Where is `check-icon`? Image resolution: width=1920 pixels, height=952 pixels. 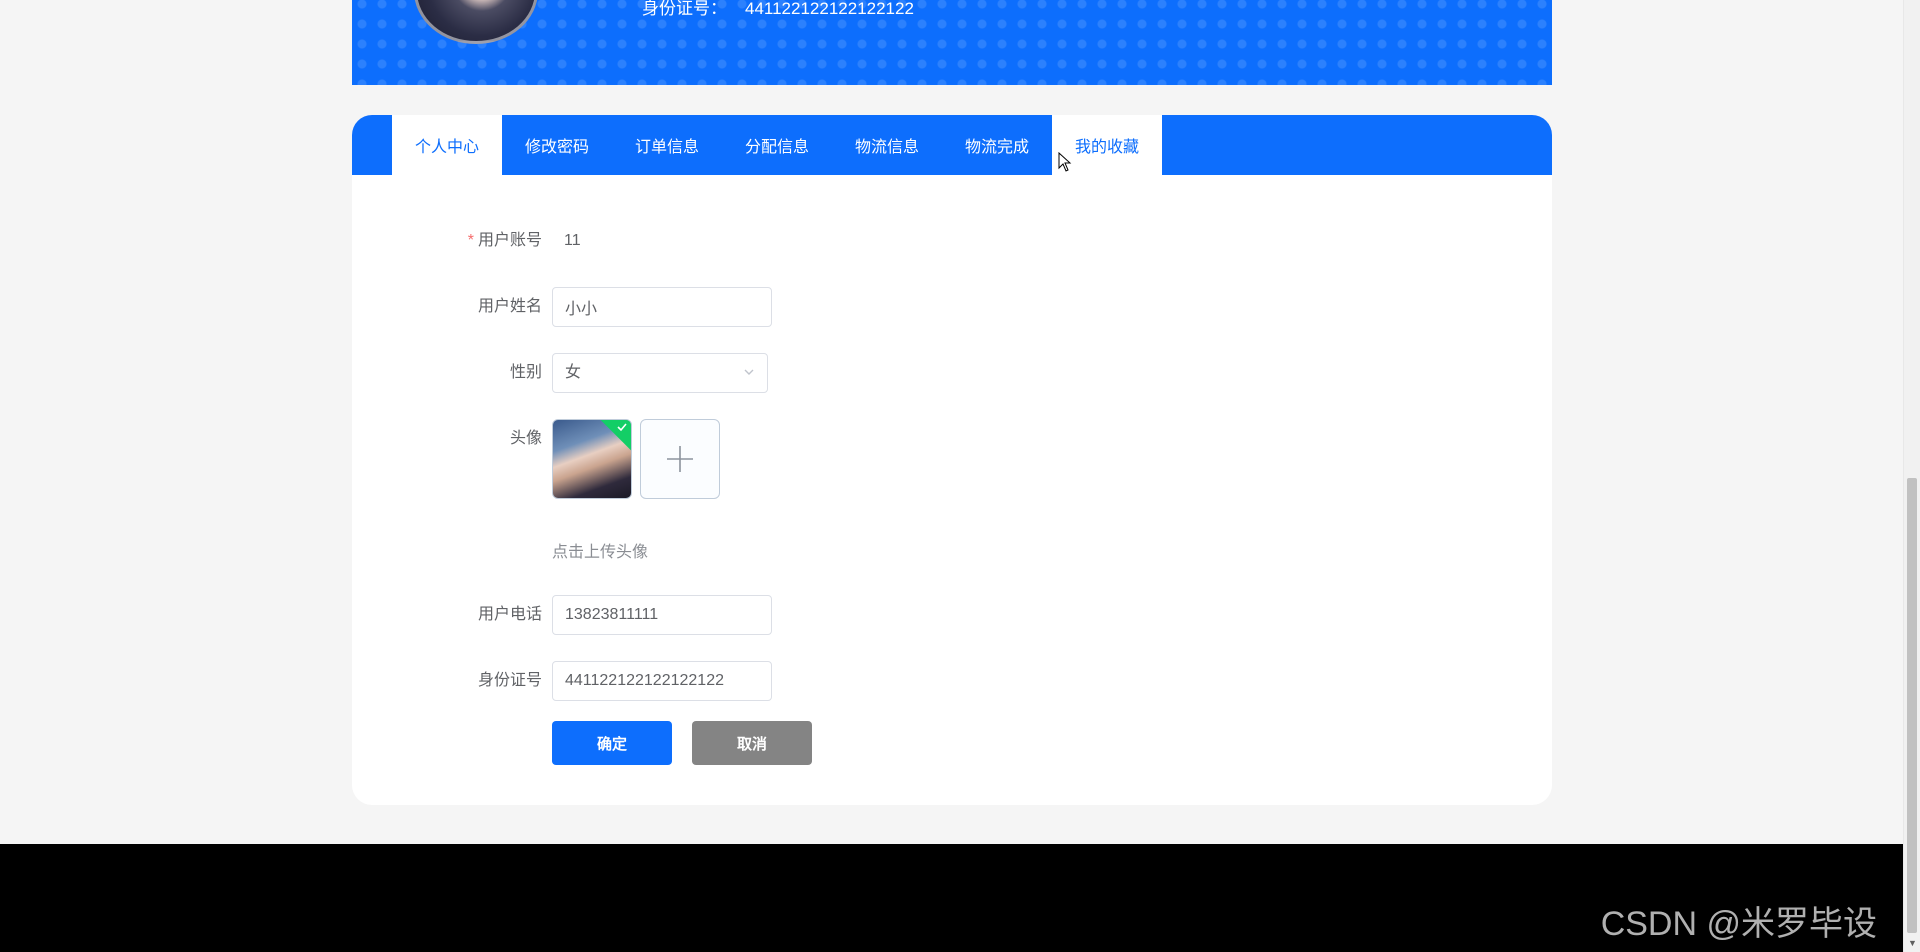
check-icon is located at coordinates (622, 427).